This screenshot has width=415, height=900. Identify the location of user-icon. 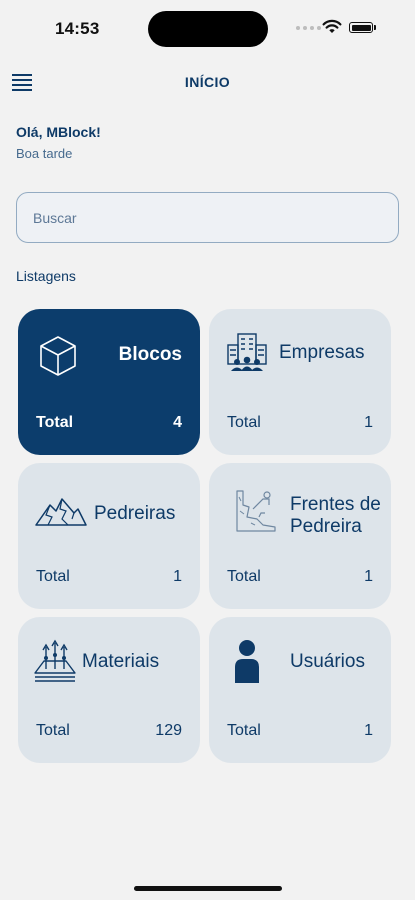
(247, 661).